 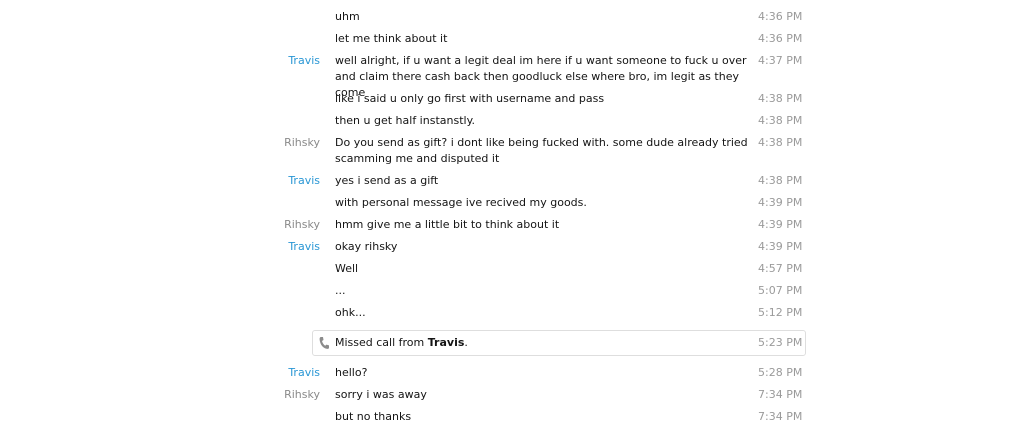 What do you see at coordinates (351, 372) in the screenshot?
I see `message-text: hello?` at bounding box center [351, 372].